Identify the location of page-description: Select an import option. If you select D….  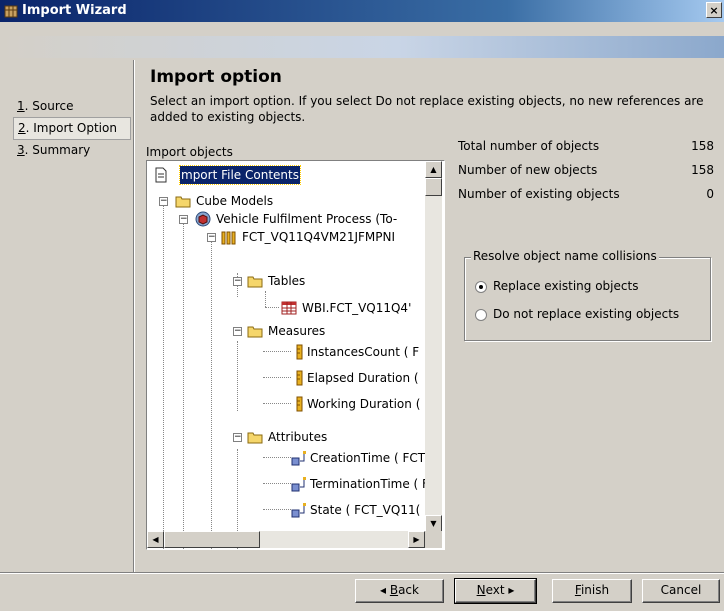
(427, 109).